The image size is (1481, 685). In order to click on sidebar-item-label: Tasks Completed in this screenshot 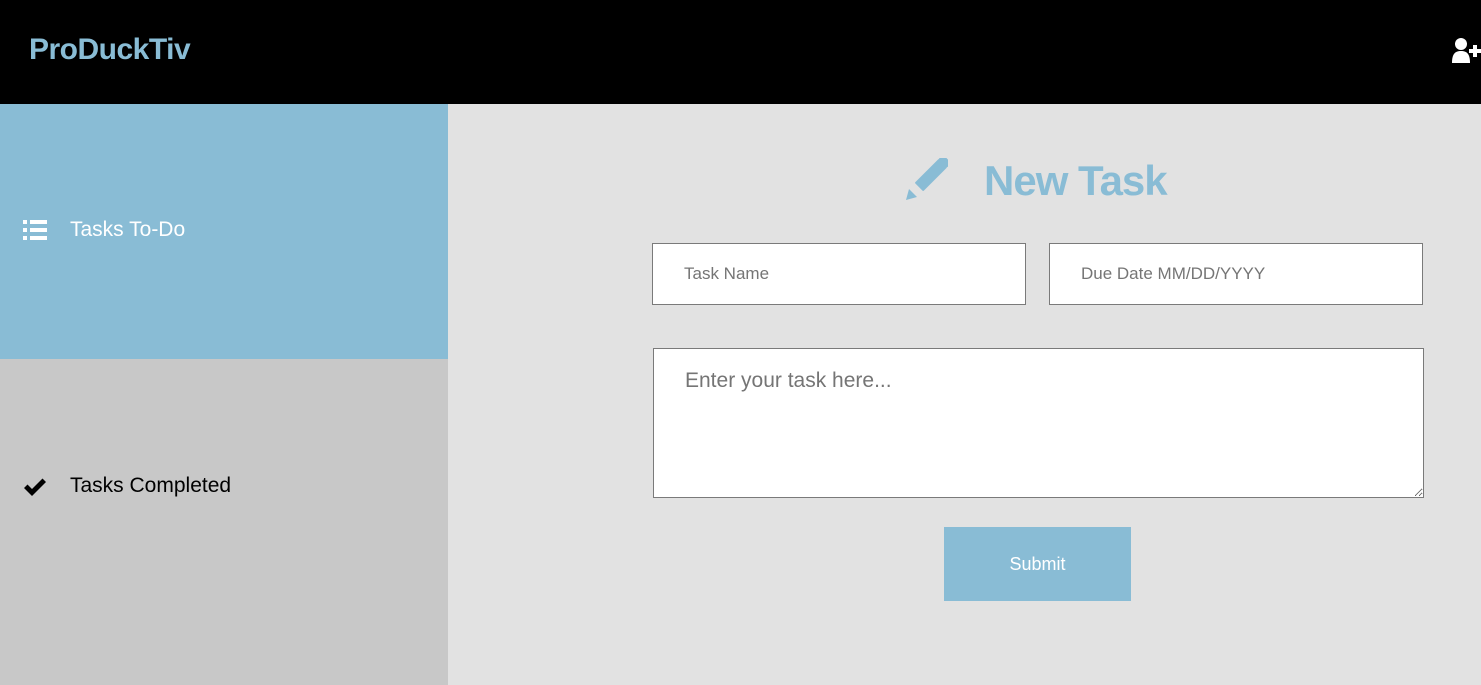, I will do `click(151, 485)`.